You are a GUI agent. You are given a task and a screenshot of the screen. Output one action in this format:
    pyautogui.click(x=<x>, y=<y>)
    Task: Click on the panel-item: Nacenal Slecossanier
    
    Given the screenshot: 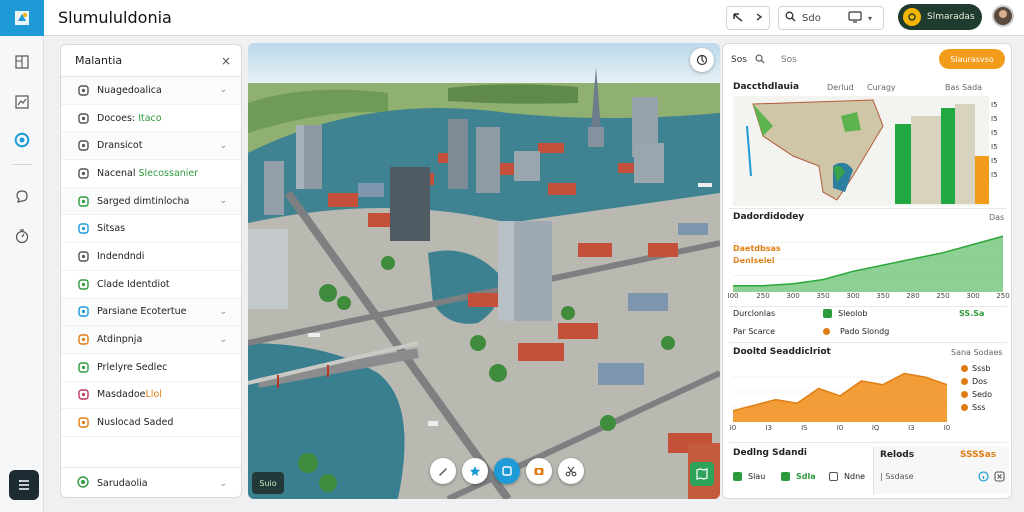 What is the action you would take?
    pyautogui.click(x=151, y=174)
    